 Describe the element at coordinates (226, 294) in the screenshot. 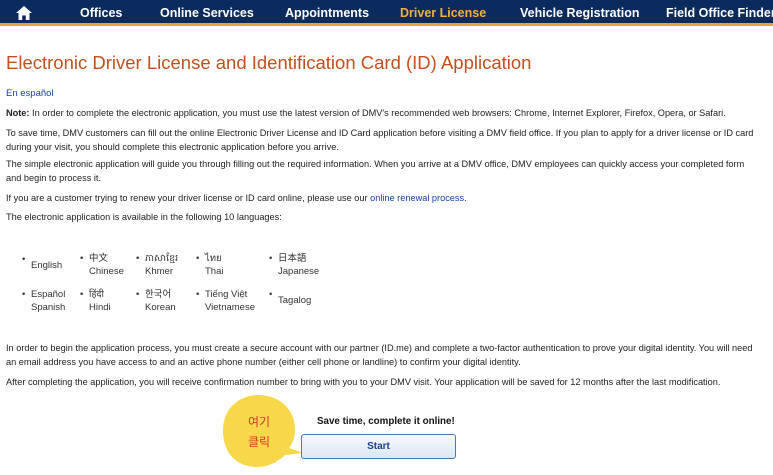

I see `language-native: Tiếng Việt` at that location.